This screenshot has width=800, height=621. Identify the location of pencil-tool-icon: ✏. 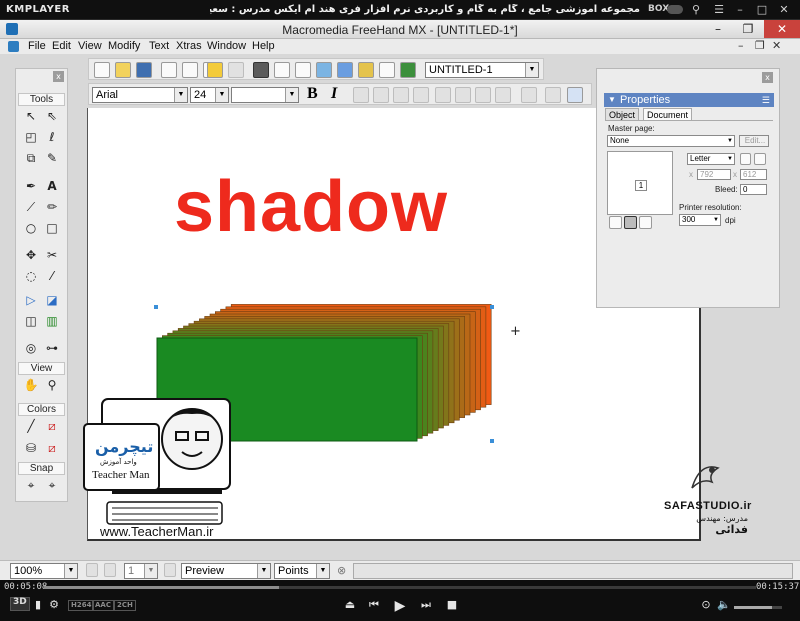
(52, 207).